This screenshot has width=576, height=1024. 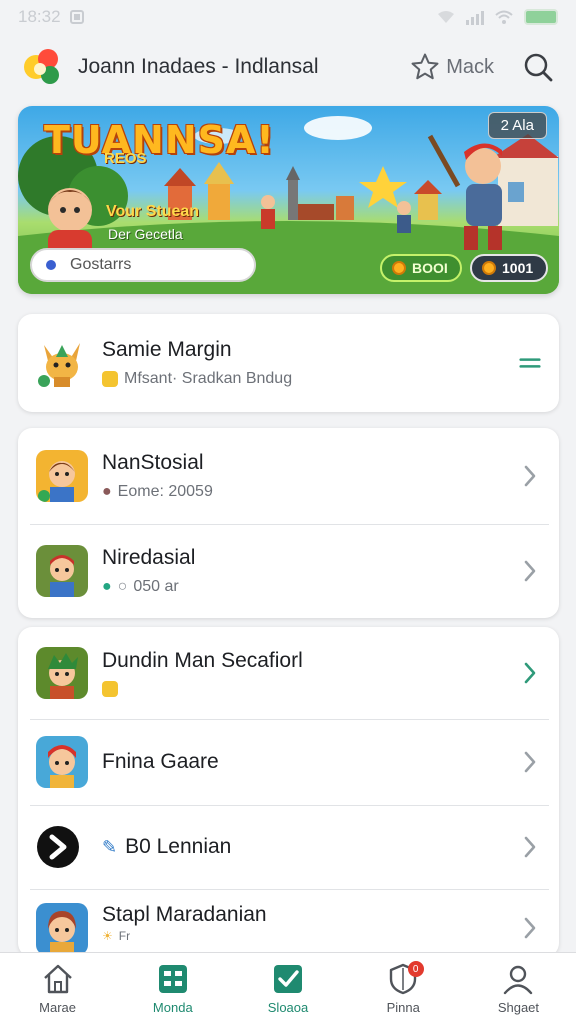 I want to click on tab-label: Shgaet, so click(x=518, y=1007).